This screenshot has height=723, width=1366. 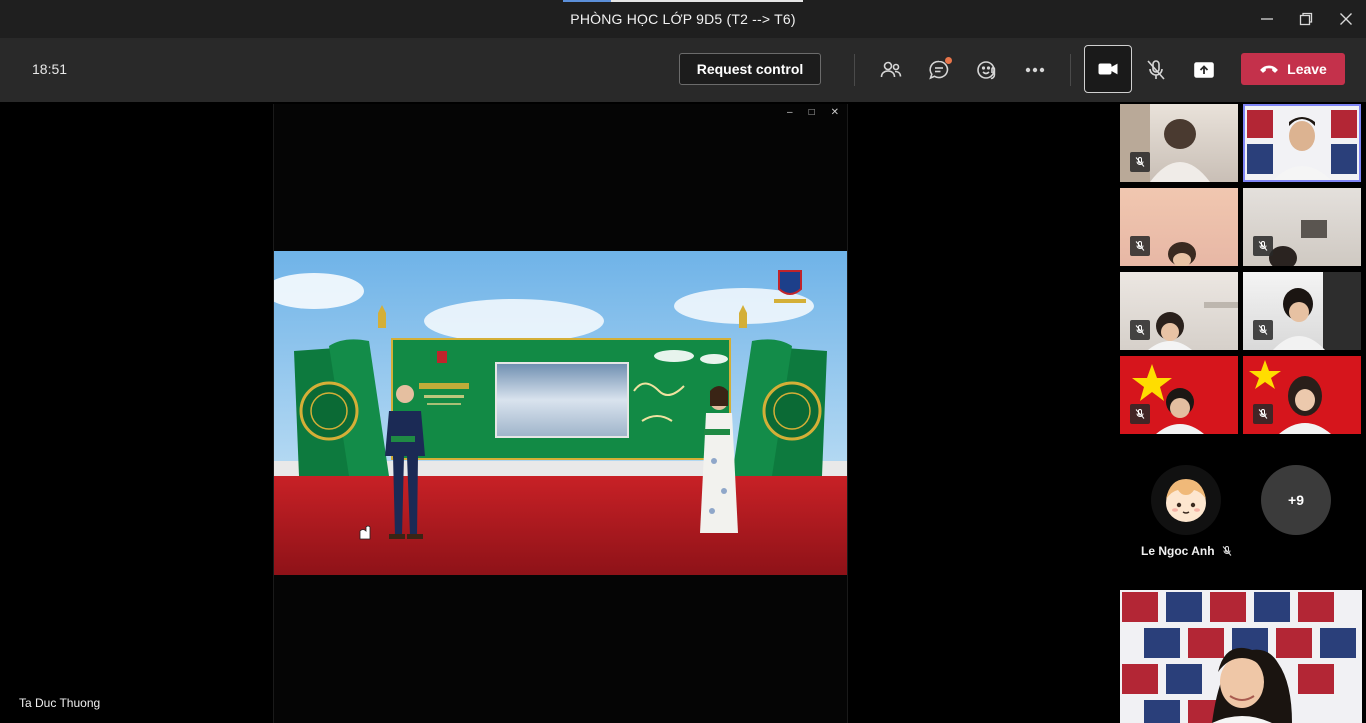 I want to click on title-bar: PHÒNG HỌC LỚP 9D5 (T2 --> T6), so click(x=683, y=19).